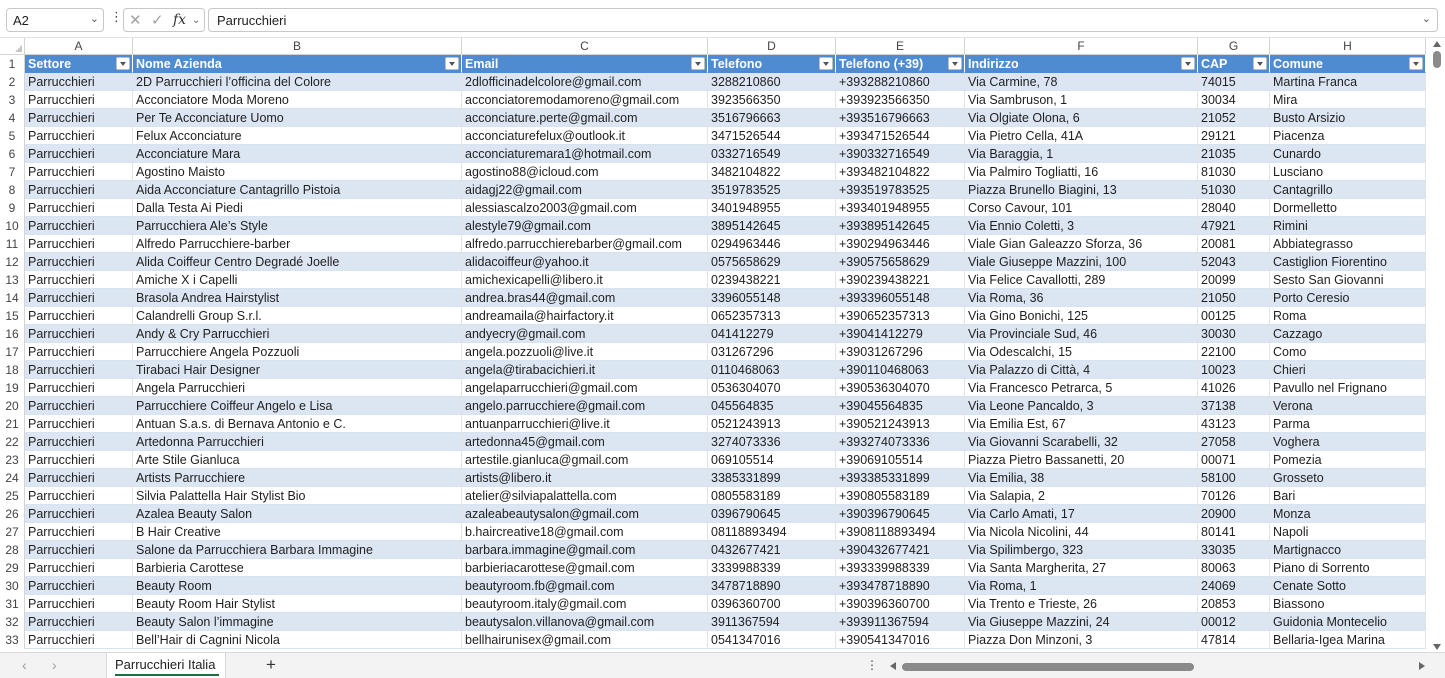 This screenshot has height=678, width=1445. I want to click on table-cell: Acconciatore Moda Moreno, so click(297, 100).